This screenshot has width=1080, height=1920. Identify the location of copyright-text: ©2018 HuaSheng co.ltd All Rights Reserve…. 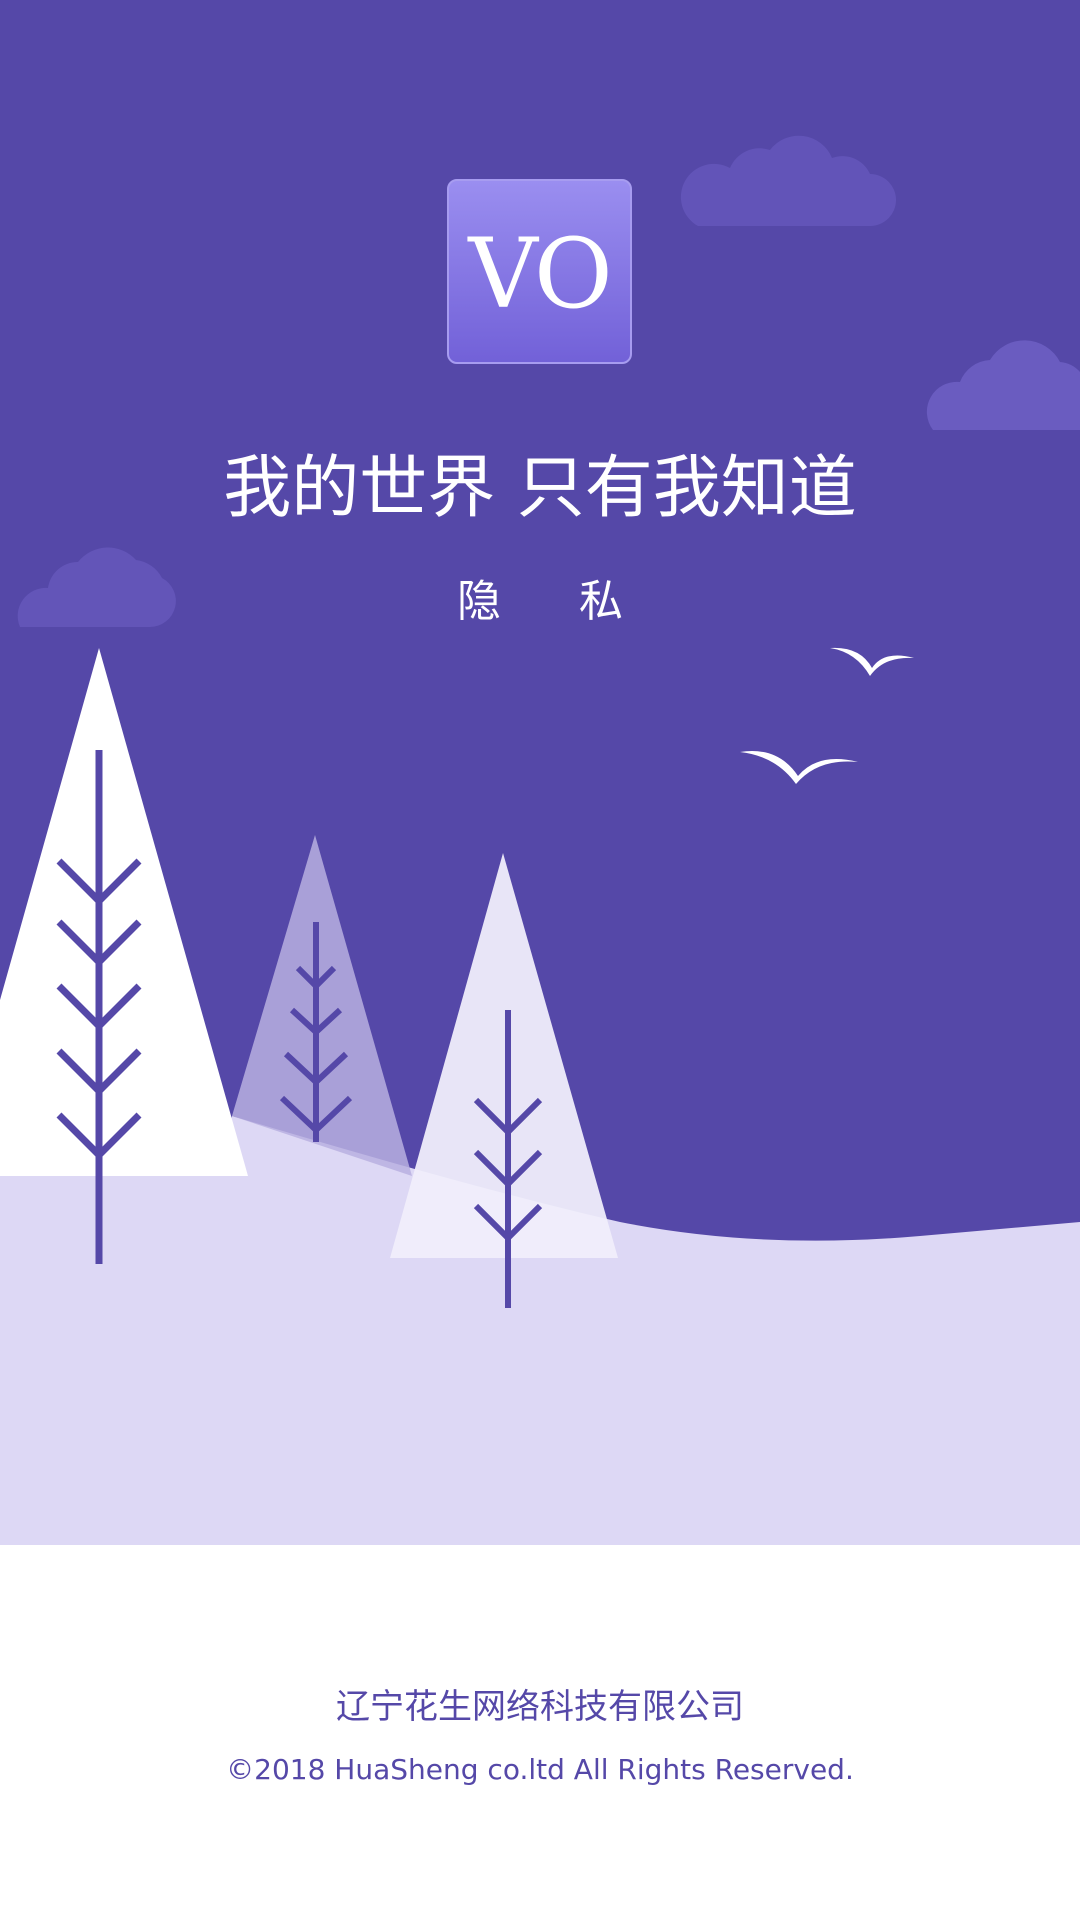
(540, 1769).